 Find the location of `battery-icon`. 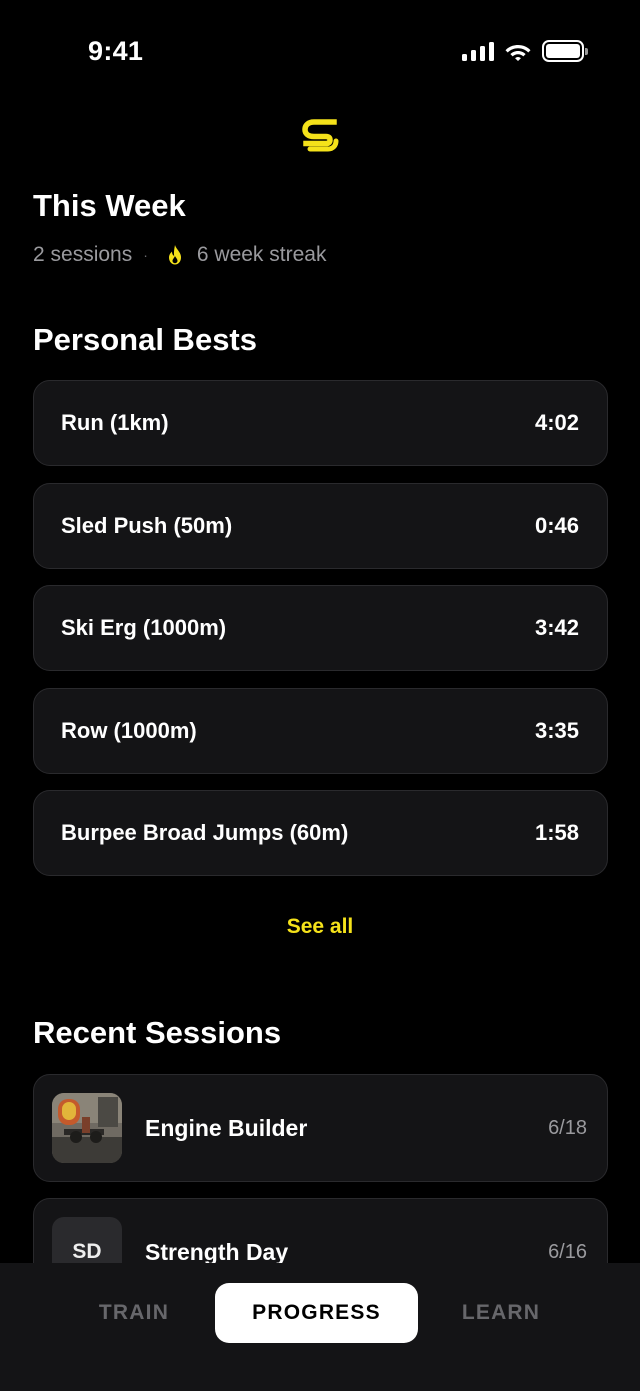

battery-icon is located at coordinates (565, 51).